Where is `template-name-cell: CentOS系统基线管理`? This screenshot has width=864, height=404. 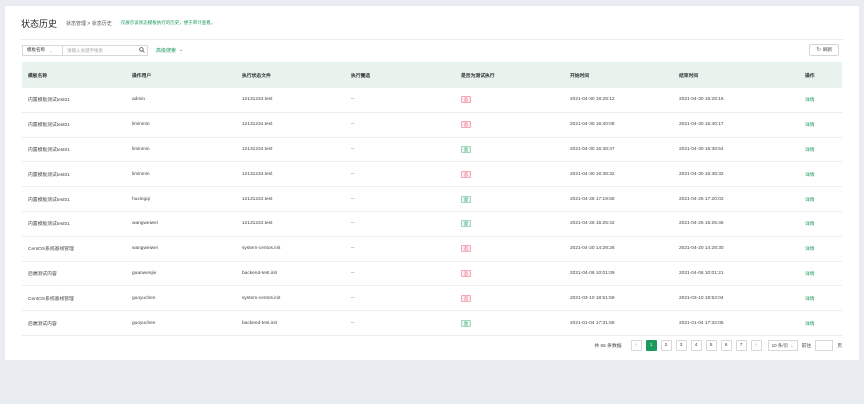 template-name-cell: CentOS系统基线管理 is located at coordinates (51, 250).